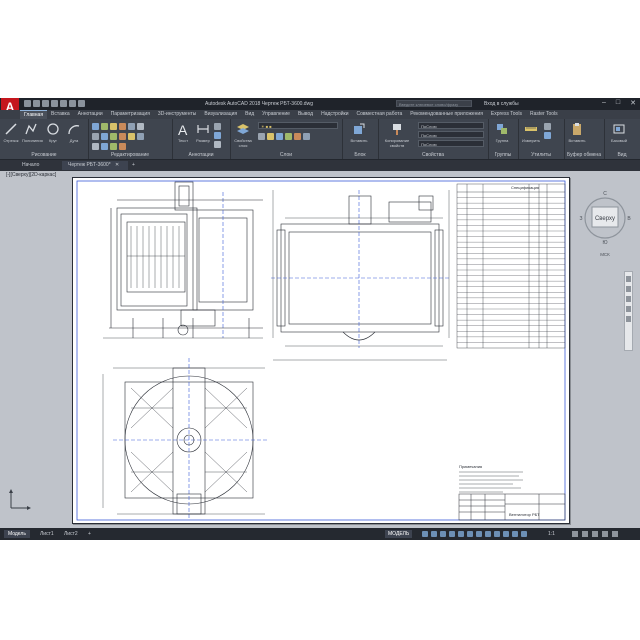 Image resolution: width=640 pixels, height=640 pixels. Describe the element at coordinates (54, 103) in the screenshot. I see `save-as-icon` at that location.